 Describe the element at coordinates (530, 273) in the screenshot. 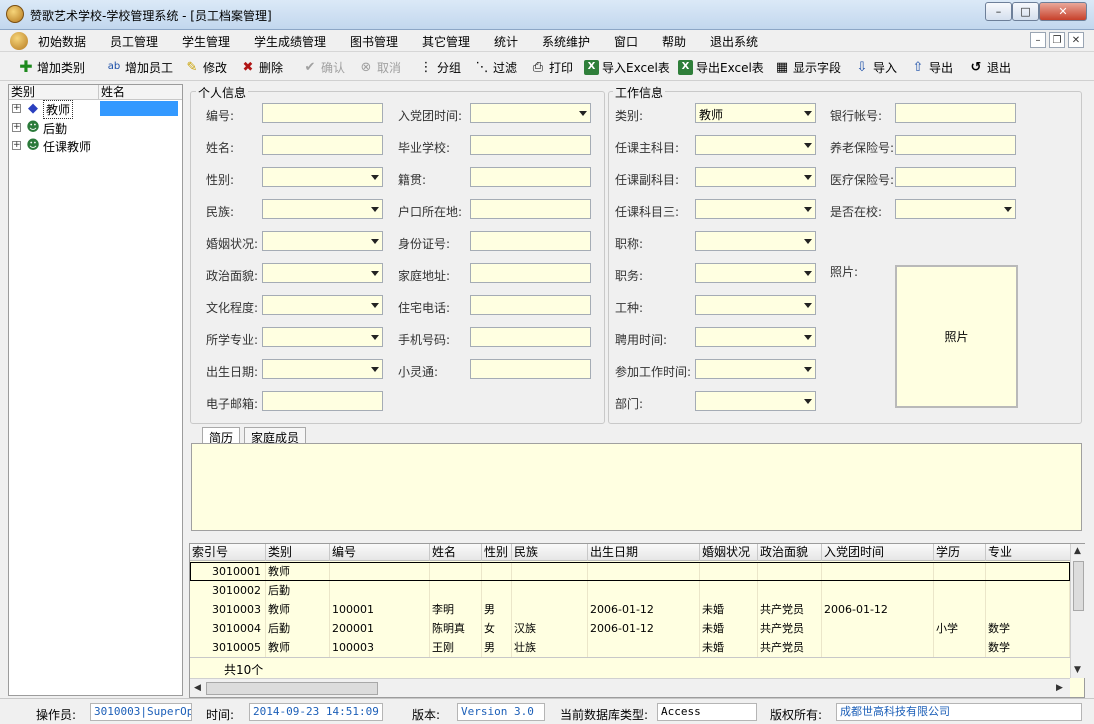

I see `address-field` at that location.